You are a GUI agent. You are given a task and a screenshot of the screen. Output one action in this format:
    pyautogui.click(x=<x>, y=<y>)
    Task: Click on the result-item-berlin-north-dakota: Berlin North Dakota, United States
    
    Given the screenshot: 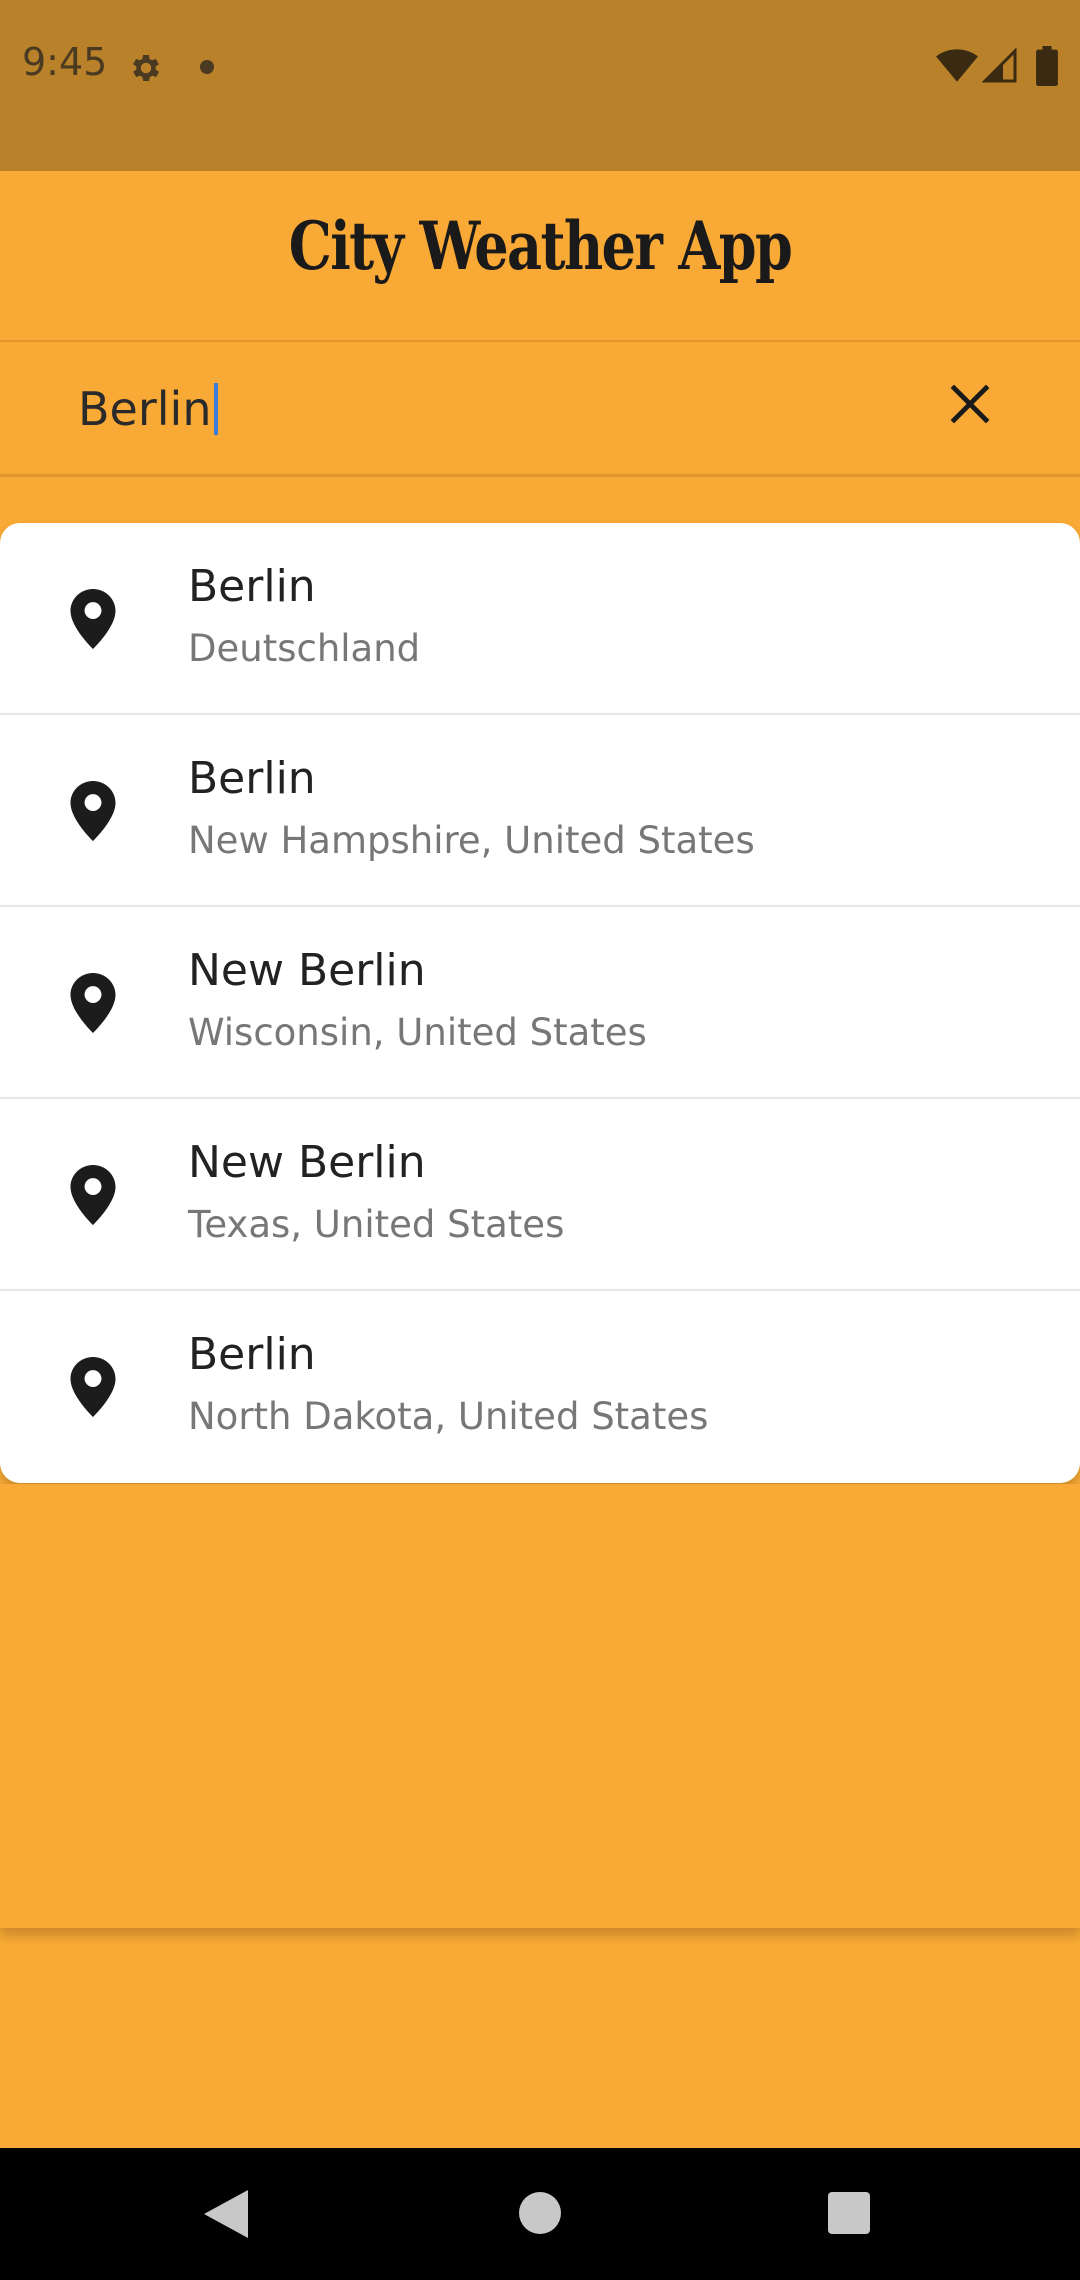 What is the action you would take?
    pyautogui.click(x=540, y=1387)
    